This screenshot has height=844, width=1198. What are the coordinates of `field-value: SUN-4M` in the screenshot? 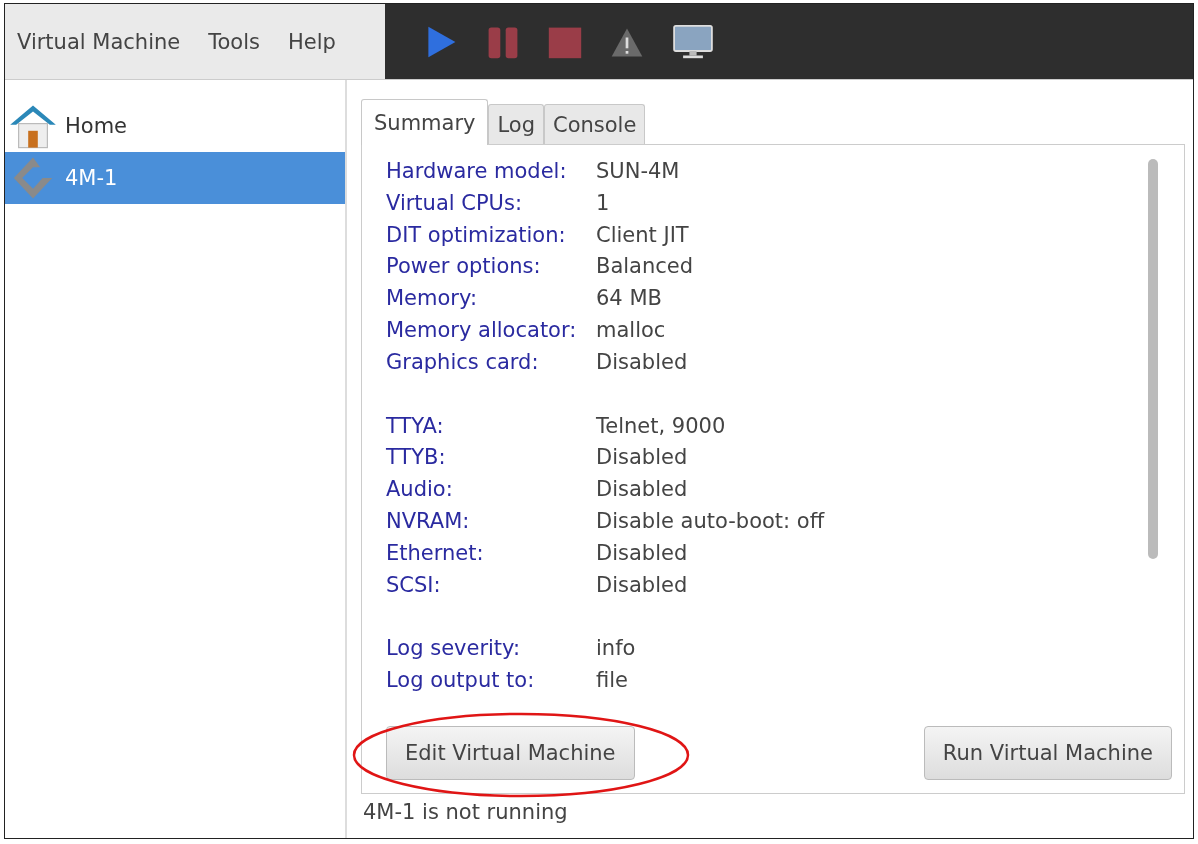 It's located at (638, 172).